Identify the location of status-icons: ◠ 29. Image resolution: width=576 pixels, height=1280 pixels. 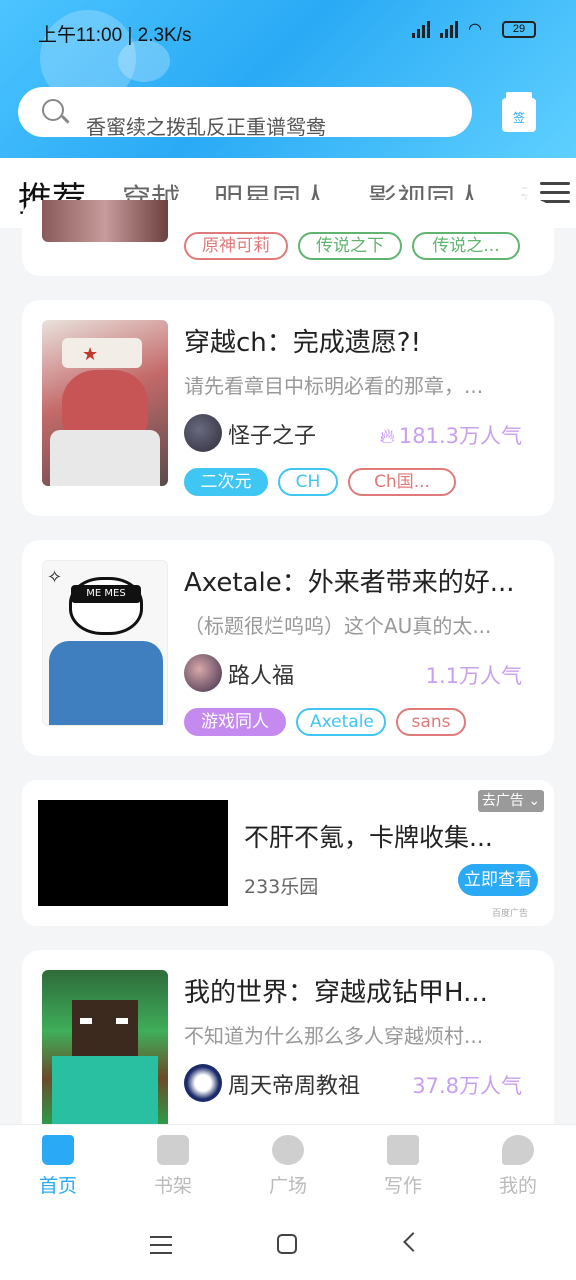
(474, 29).